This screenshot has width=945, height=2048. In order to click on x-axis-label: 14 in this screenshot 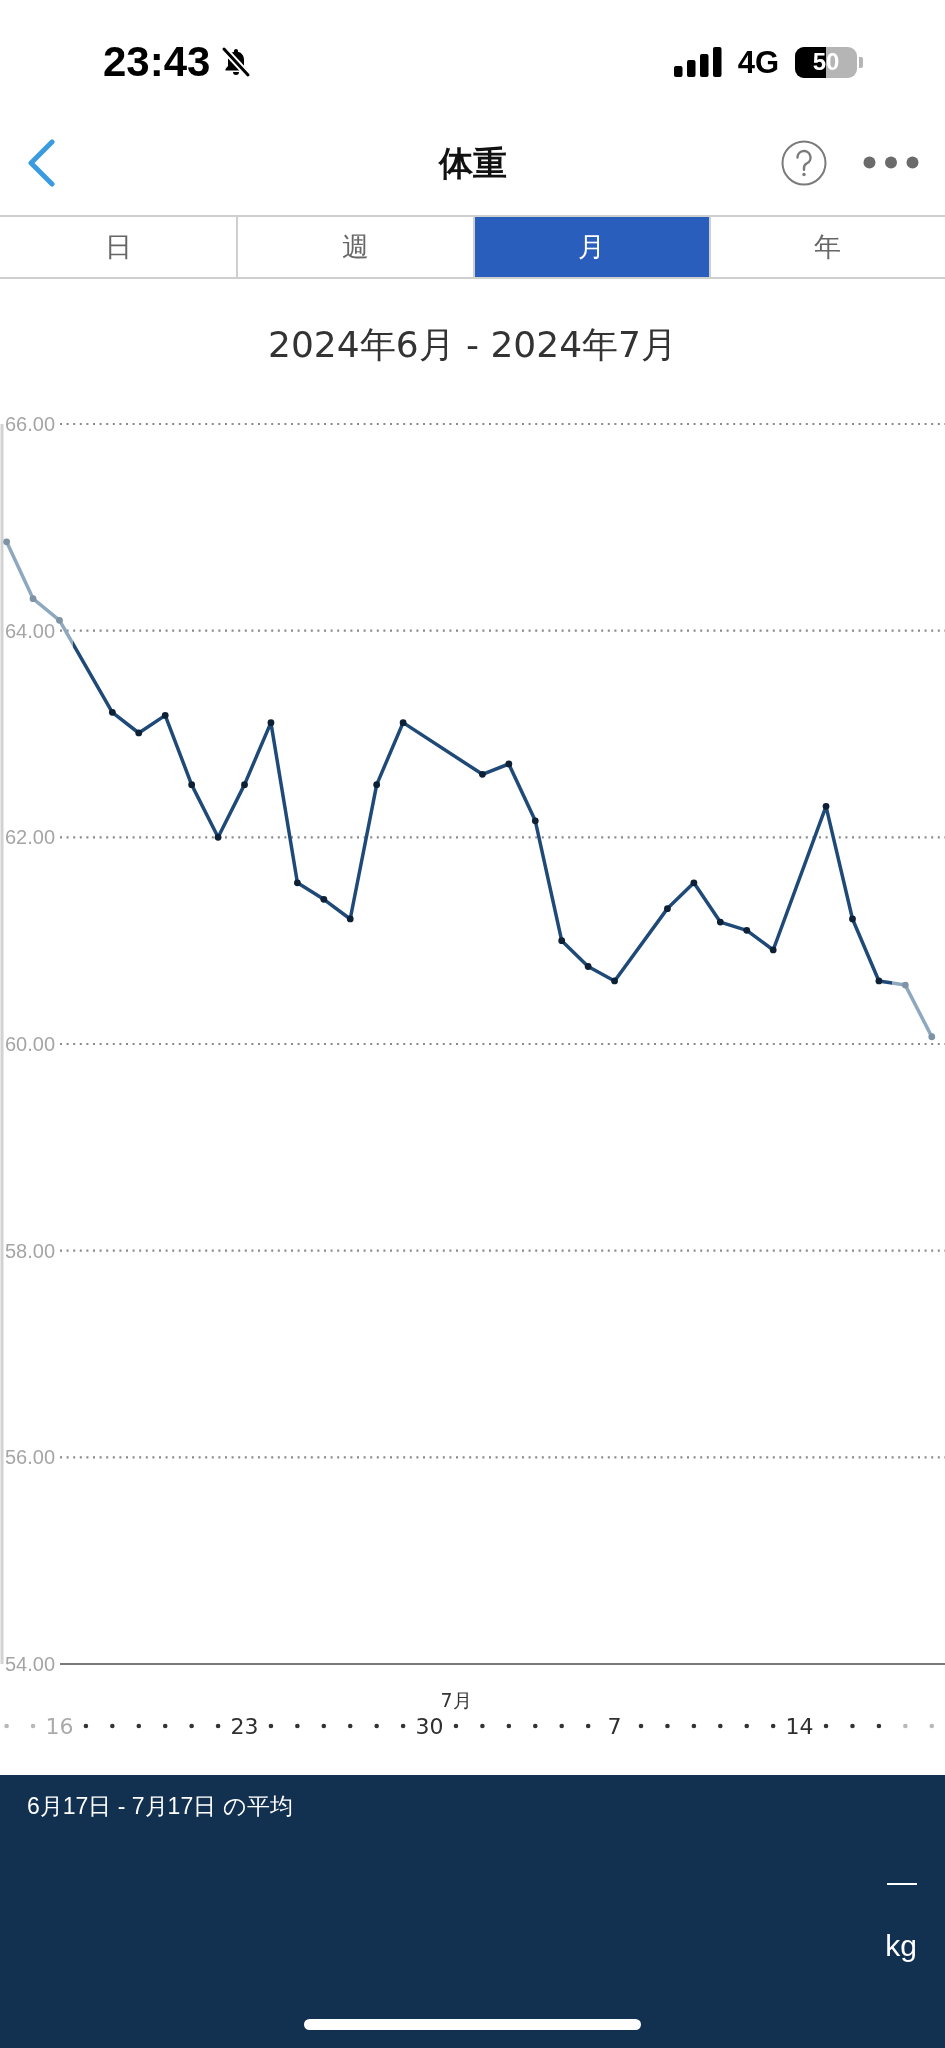, I will do `click(799, 1726)`.